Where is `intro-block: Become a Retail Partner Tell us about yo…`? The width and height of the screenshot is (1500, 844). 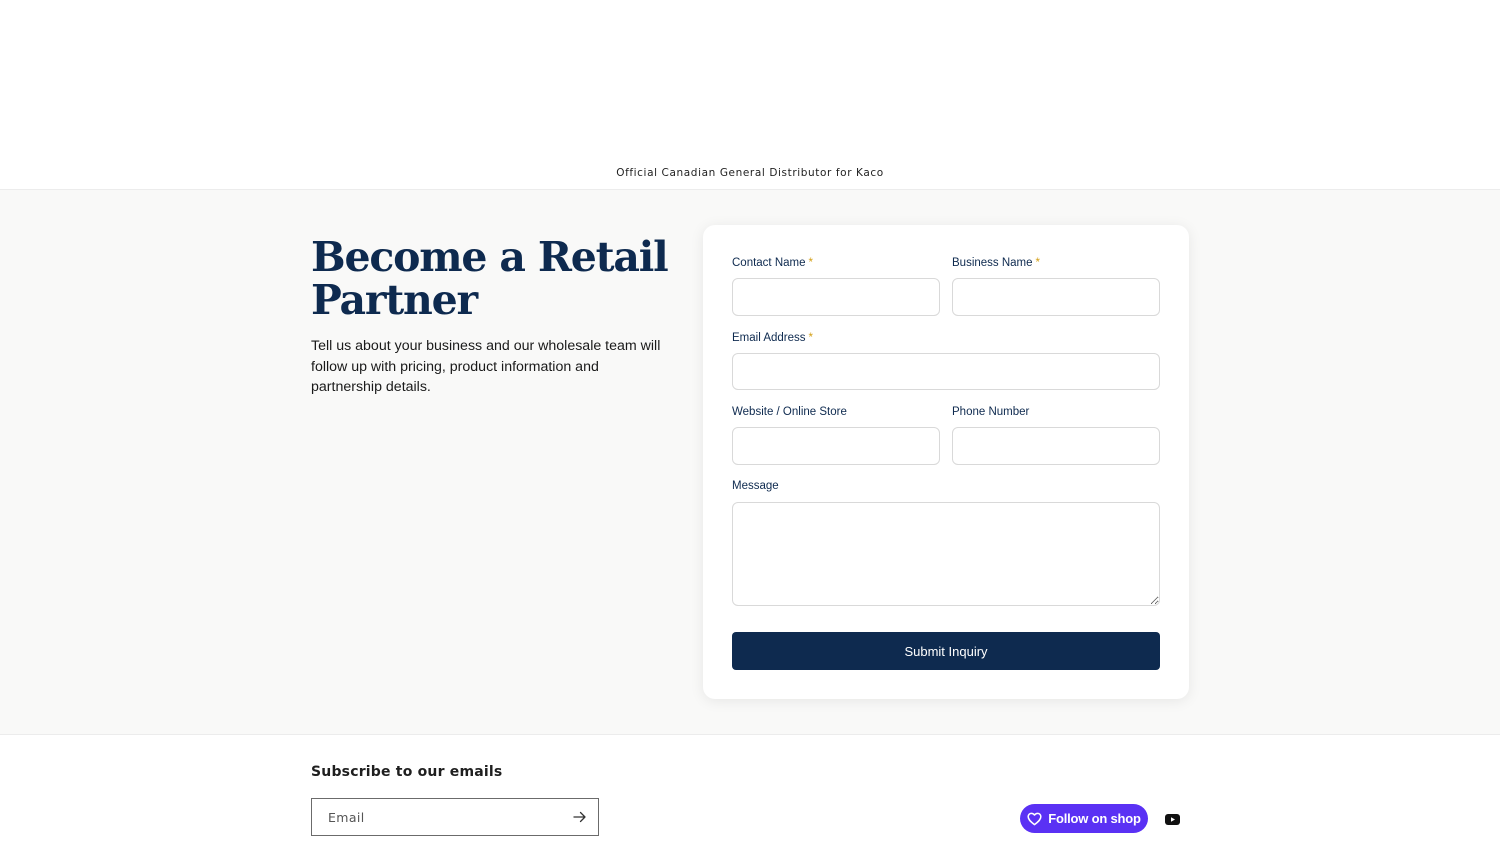 intro-block: Become a Retail Partner Tell us about yo… is located at coordinates (491, 317).